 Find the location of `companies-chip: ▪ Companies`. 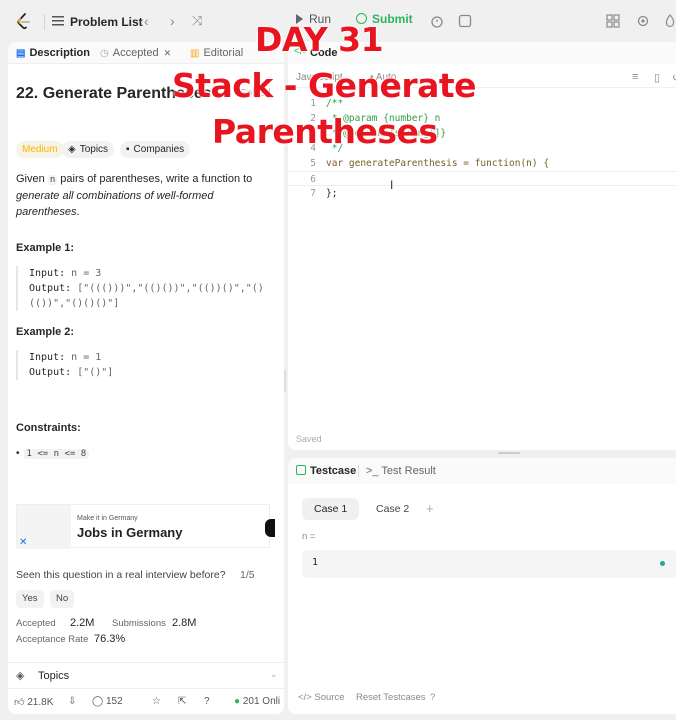

companies-chip: ▪ Companies is located at coordinates (155, 149).